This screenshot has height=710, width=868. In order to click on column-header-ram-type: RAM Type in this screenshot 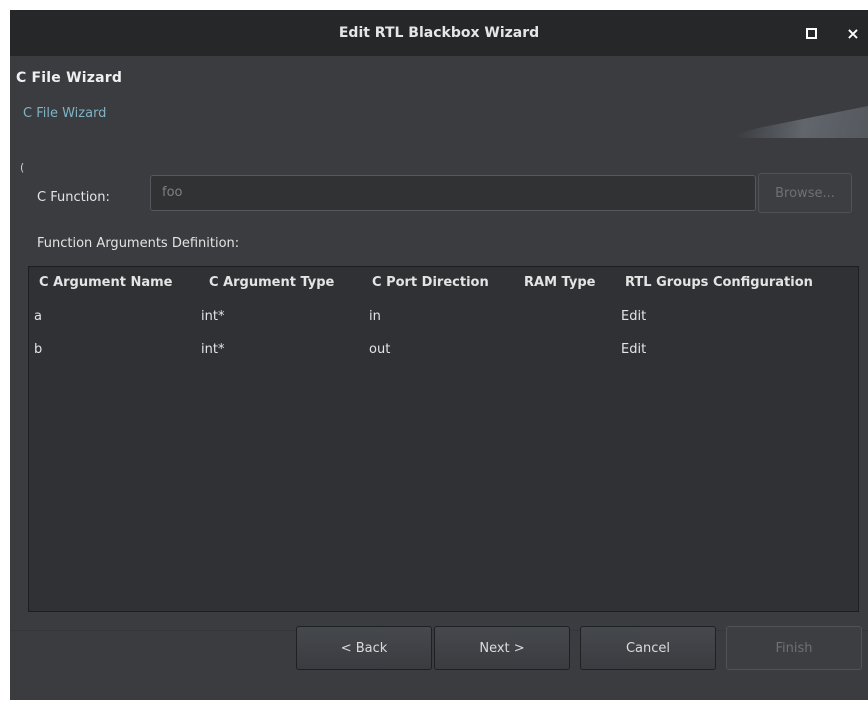, I will do `click(559, 282)`.